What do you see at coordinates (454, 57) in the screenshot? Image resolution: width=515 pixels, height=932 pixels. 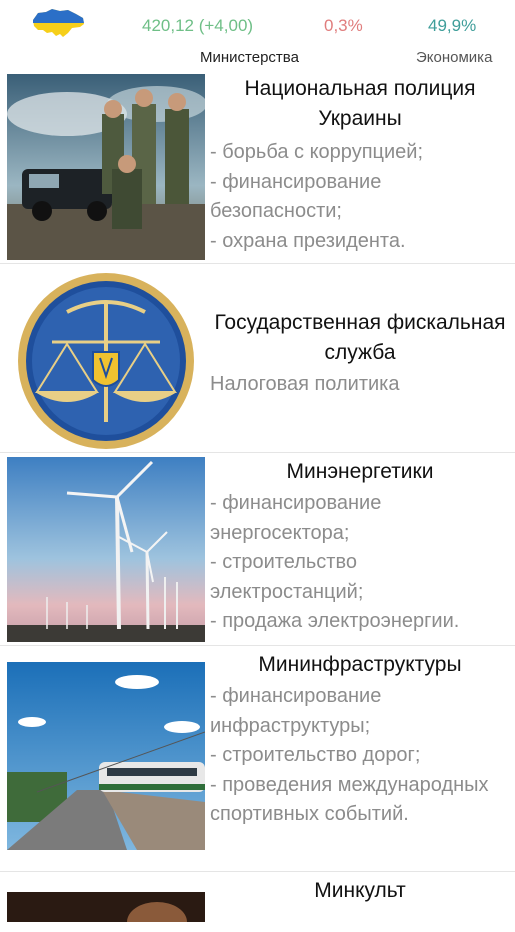 I see `tab-economy: Экономика` at bounding box center [454, 57].